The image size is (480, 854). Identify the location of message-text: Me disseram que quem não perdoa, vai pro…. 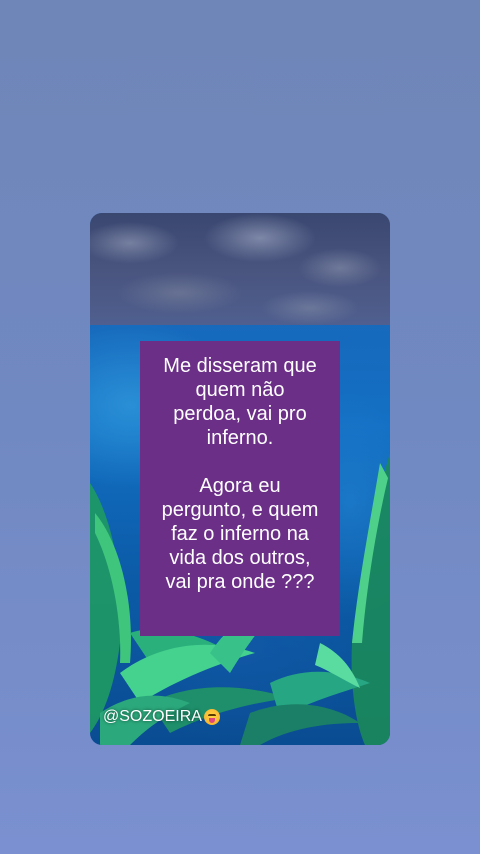
(240, 488).